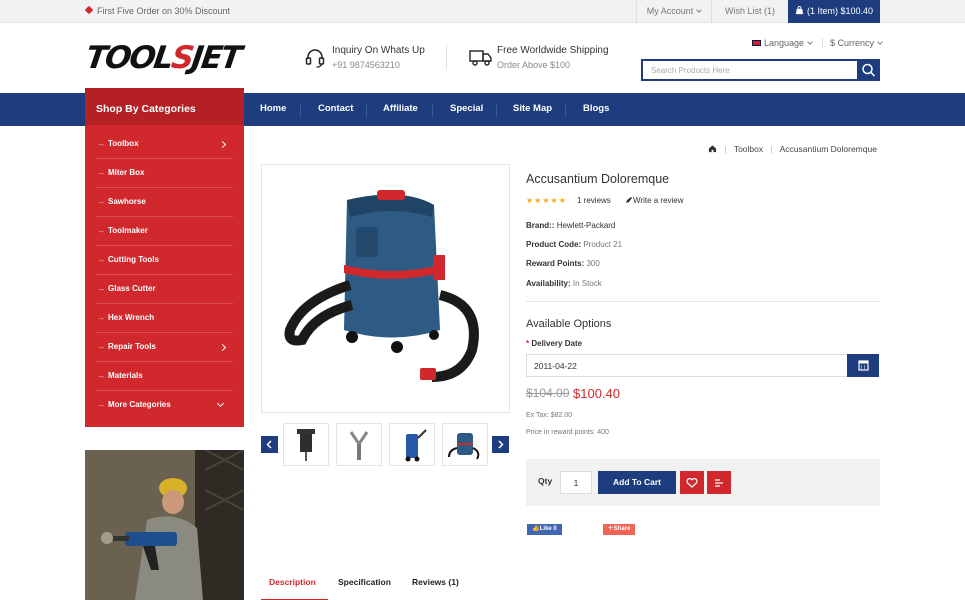 This screenshot has width=965, height=600. I want to click on currency-label: $ Currency, so click(852, 43).